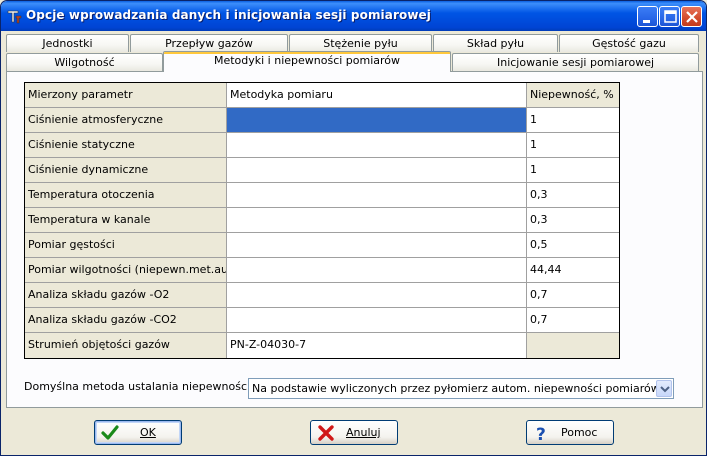 The height and width of the screenshot is (456, 707). I want to click on table-row: Ciśnienie dynamiczne 1, so click(322, 170).